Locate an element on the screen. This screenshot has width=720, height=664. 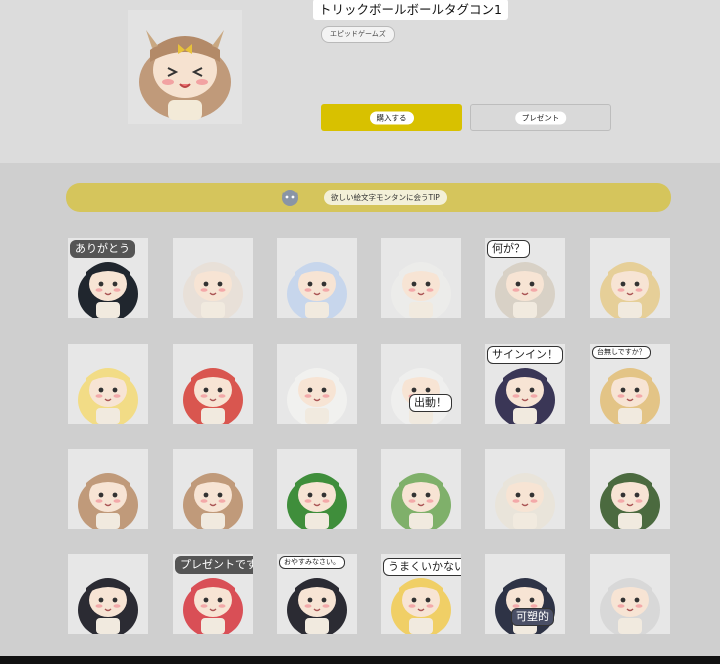
sticker-caption: サインイン！ is located at coordinates (525, 355).